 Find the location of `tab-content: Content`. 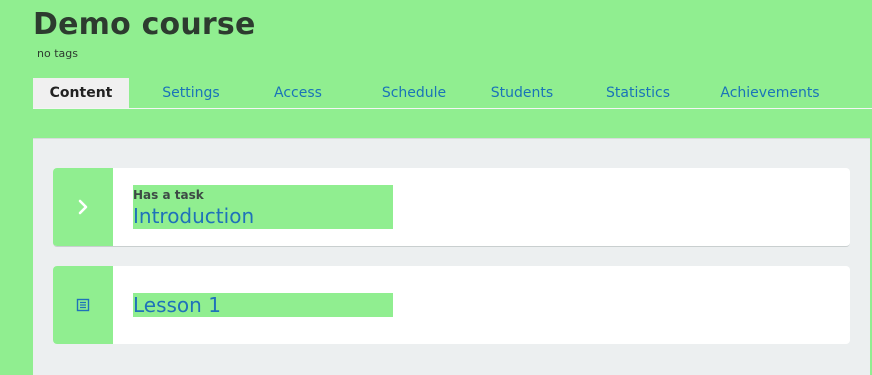

tab-content: Content is located at coordinates (81, 93).